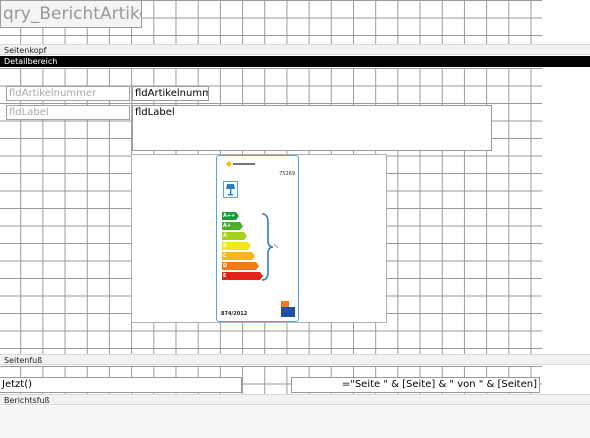  I want to click on report-header-blank, so click(566, 22).